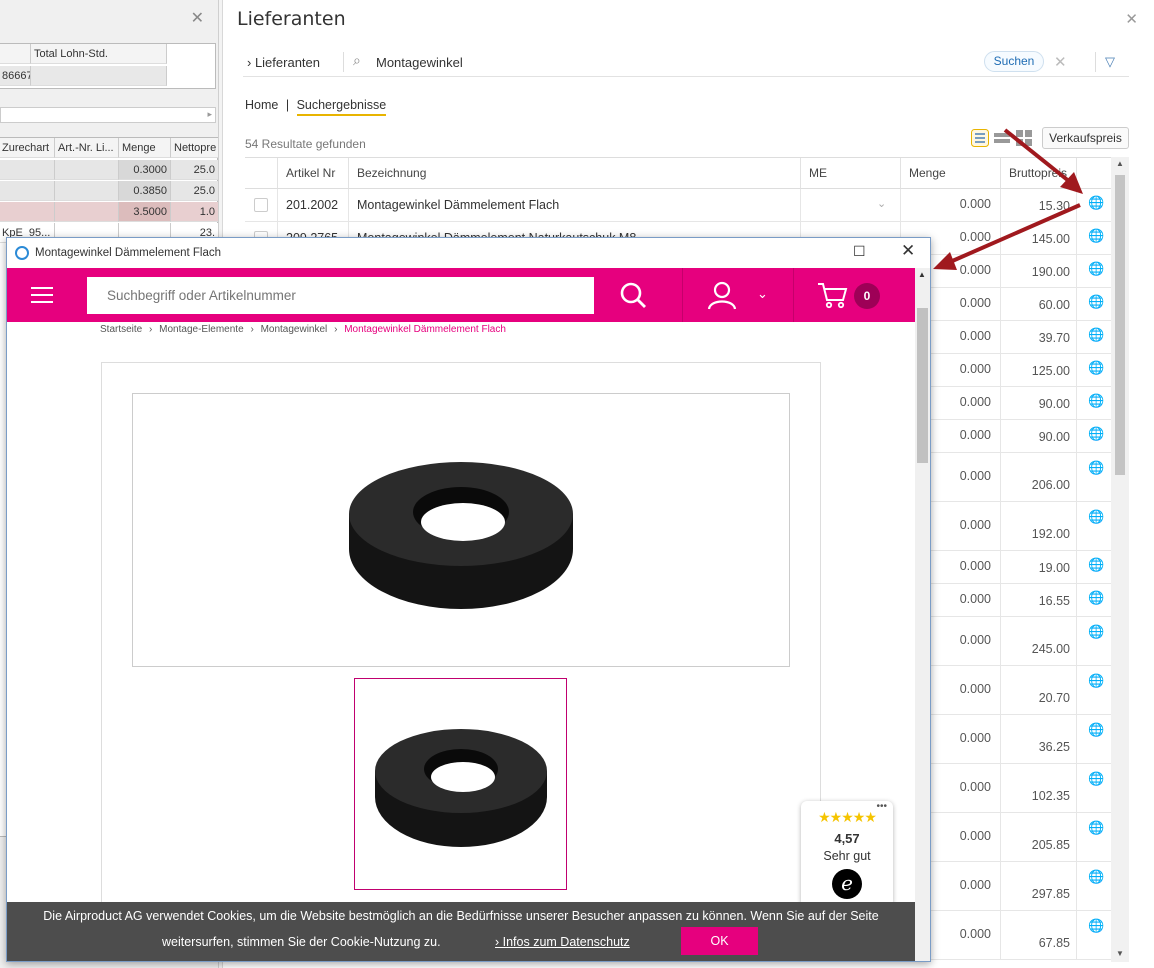  I want to click on breadcrumb-item: Montagewinkel, so click(294, 329).